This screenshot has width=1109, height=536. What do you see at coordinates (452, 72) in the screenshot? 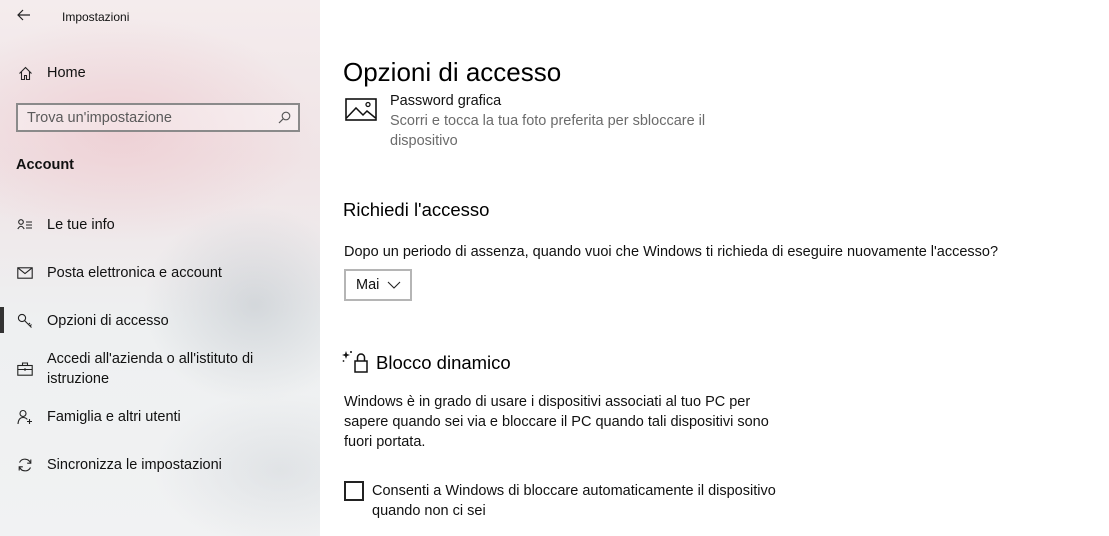
I see `page-title: Opzioni di accesso` at bounding box center [452, 72].